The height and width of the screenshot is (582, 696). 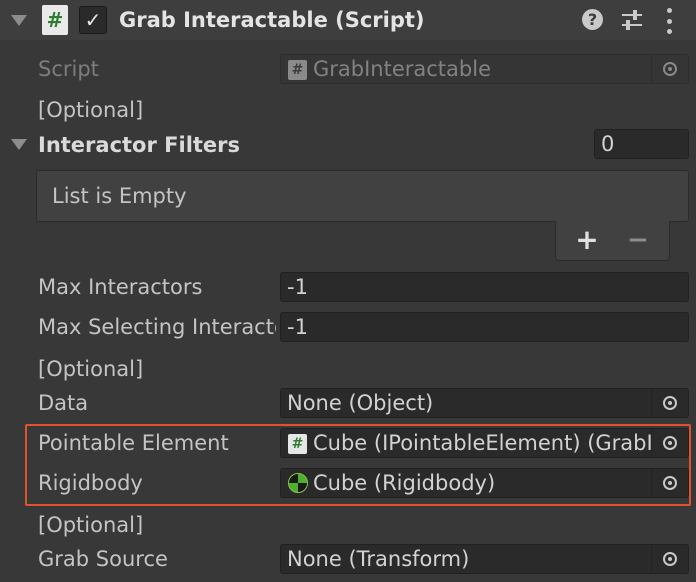 I want to click on data-field-value: None (Object), so click(x=360, y=403).